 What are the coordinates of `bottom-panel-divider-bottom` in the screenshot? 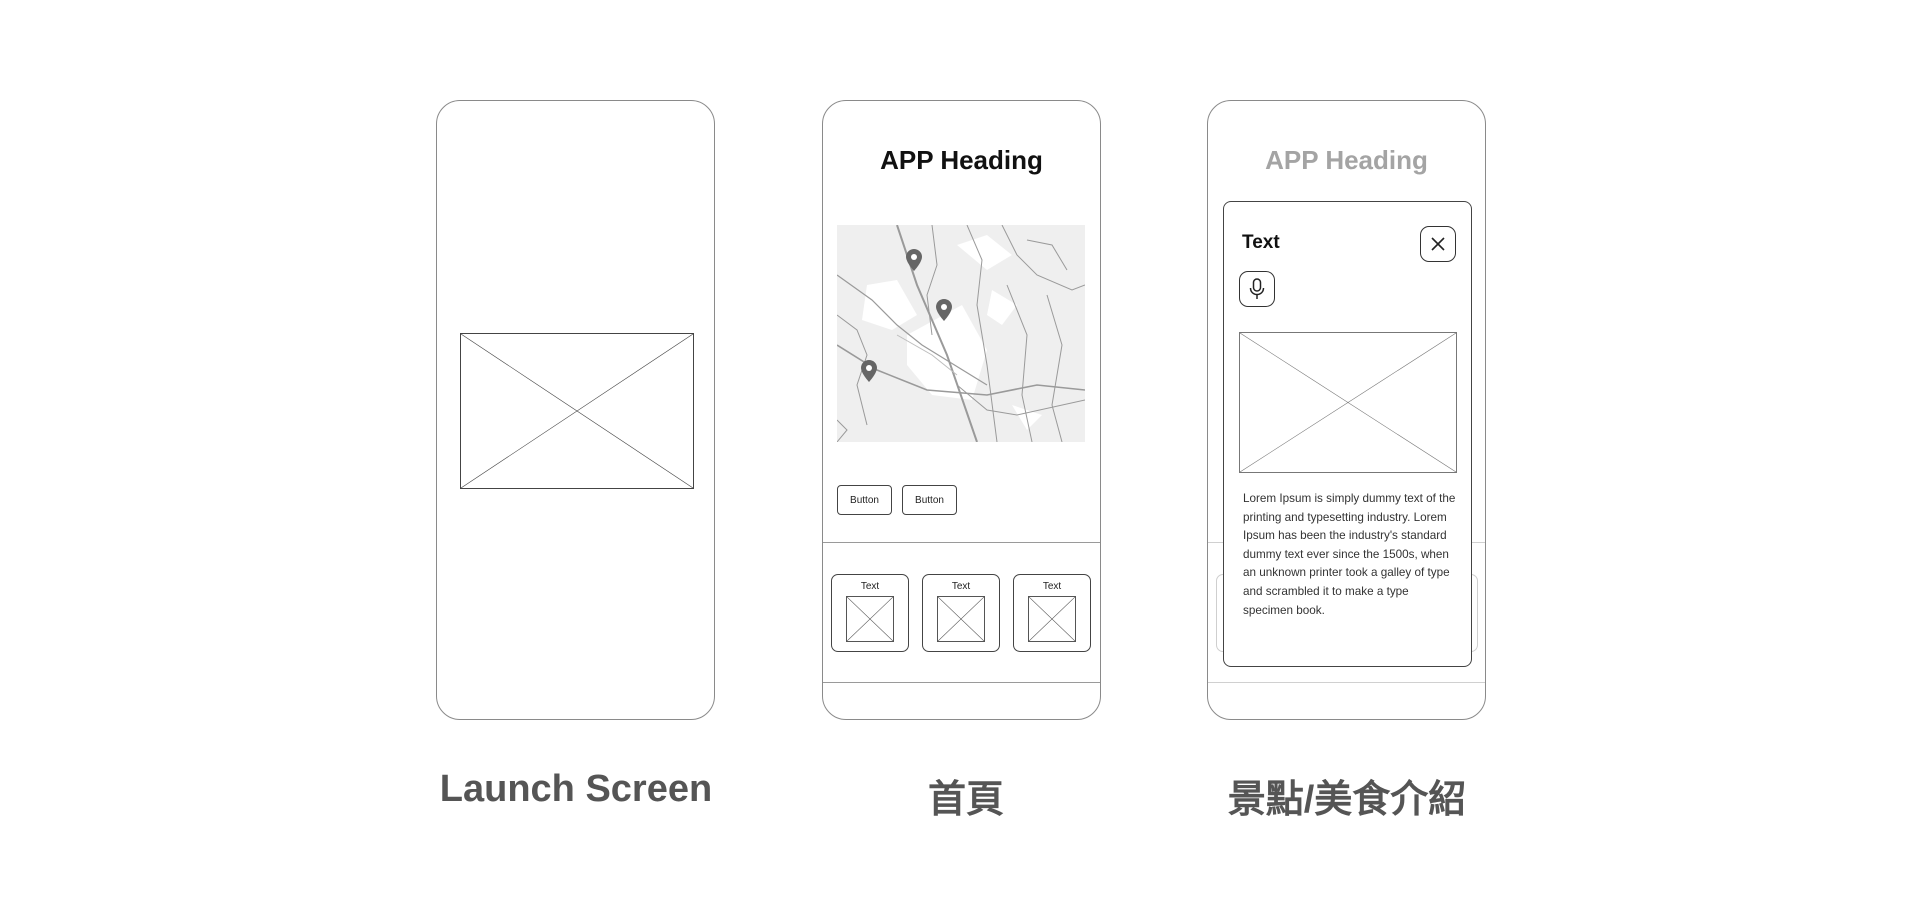 It's located at (961, 682).